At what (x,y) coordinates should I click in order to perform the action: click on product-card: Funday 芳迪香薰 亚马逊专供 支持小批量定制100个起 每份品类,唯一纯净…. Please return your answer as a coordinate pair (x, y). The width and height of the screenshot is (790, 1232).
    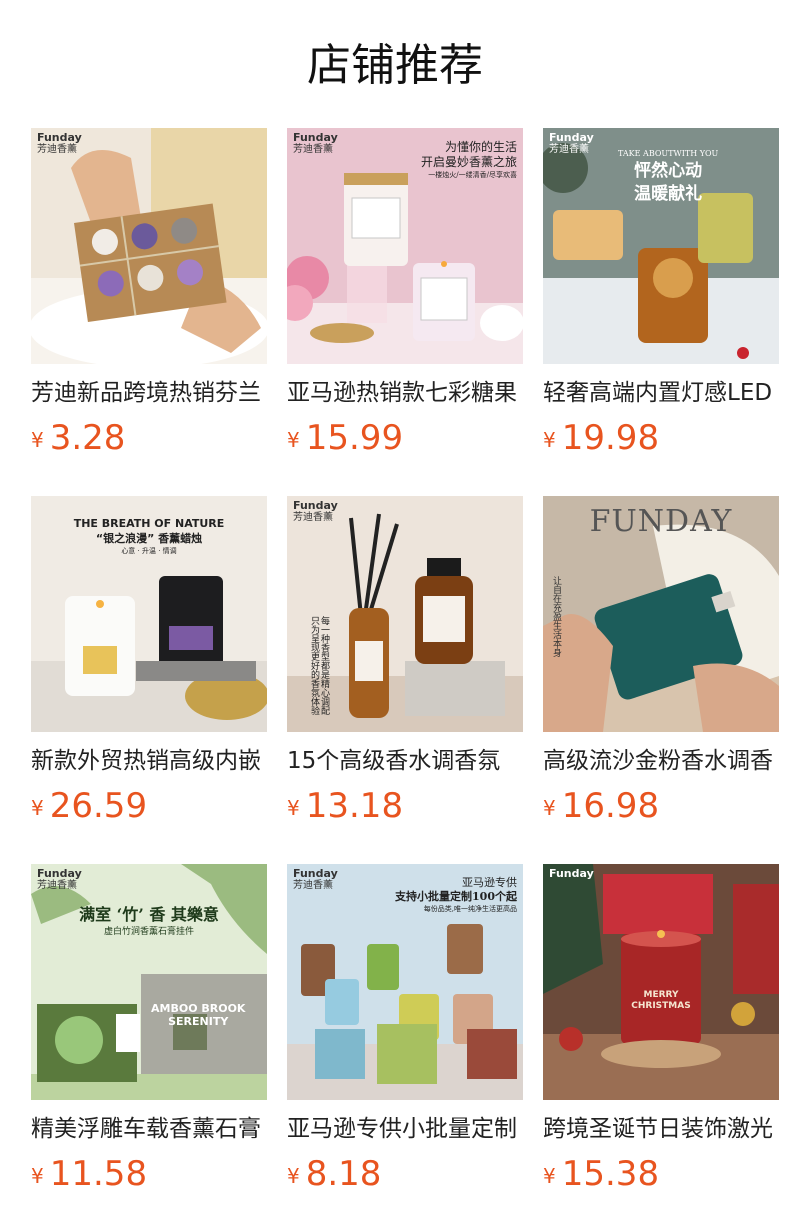
    Looking at the image, I should click on (405, 1034).